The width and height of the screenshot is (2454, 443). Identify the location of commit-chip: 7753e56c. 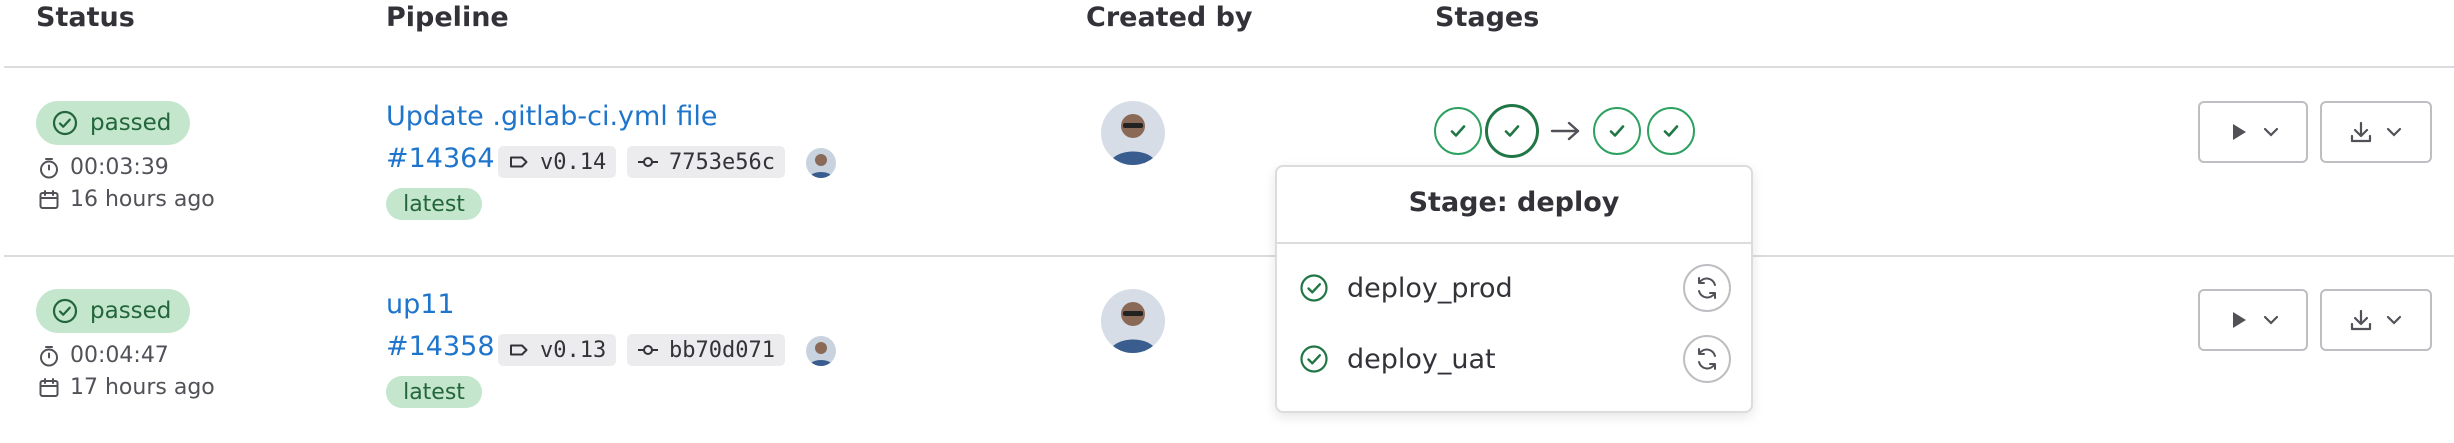
(706, 162).